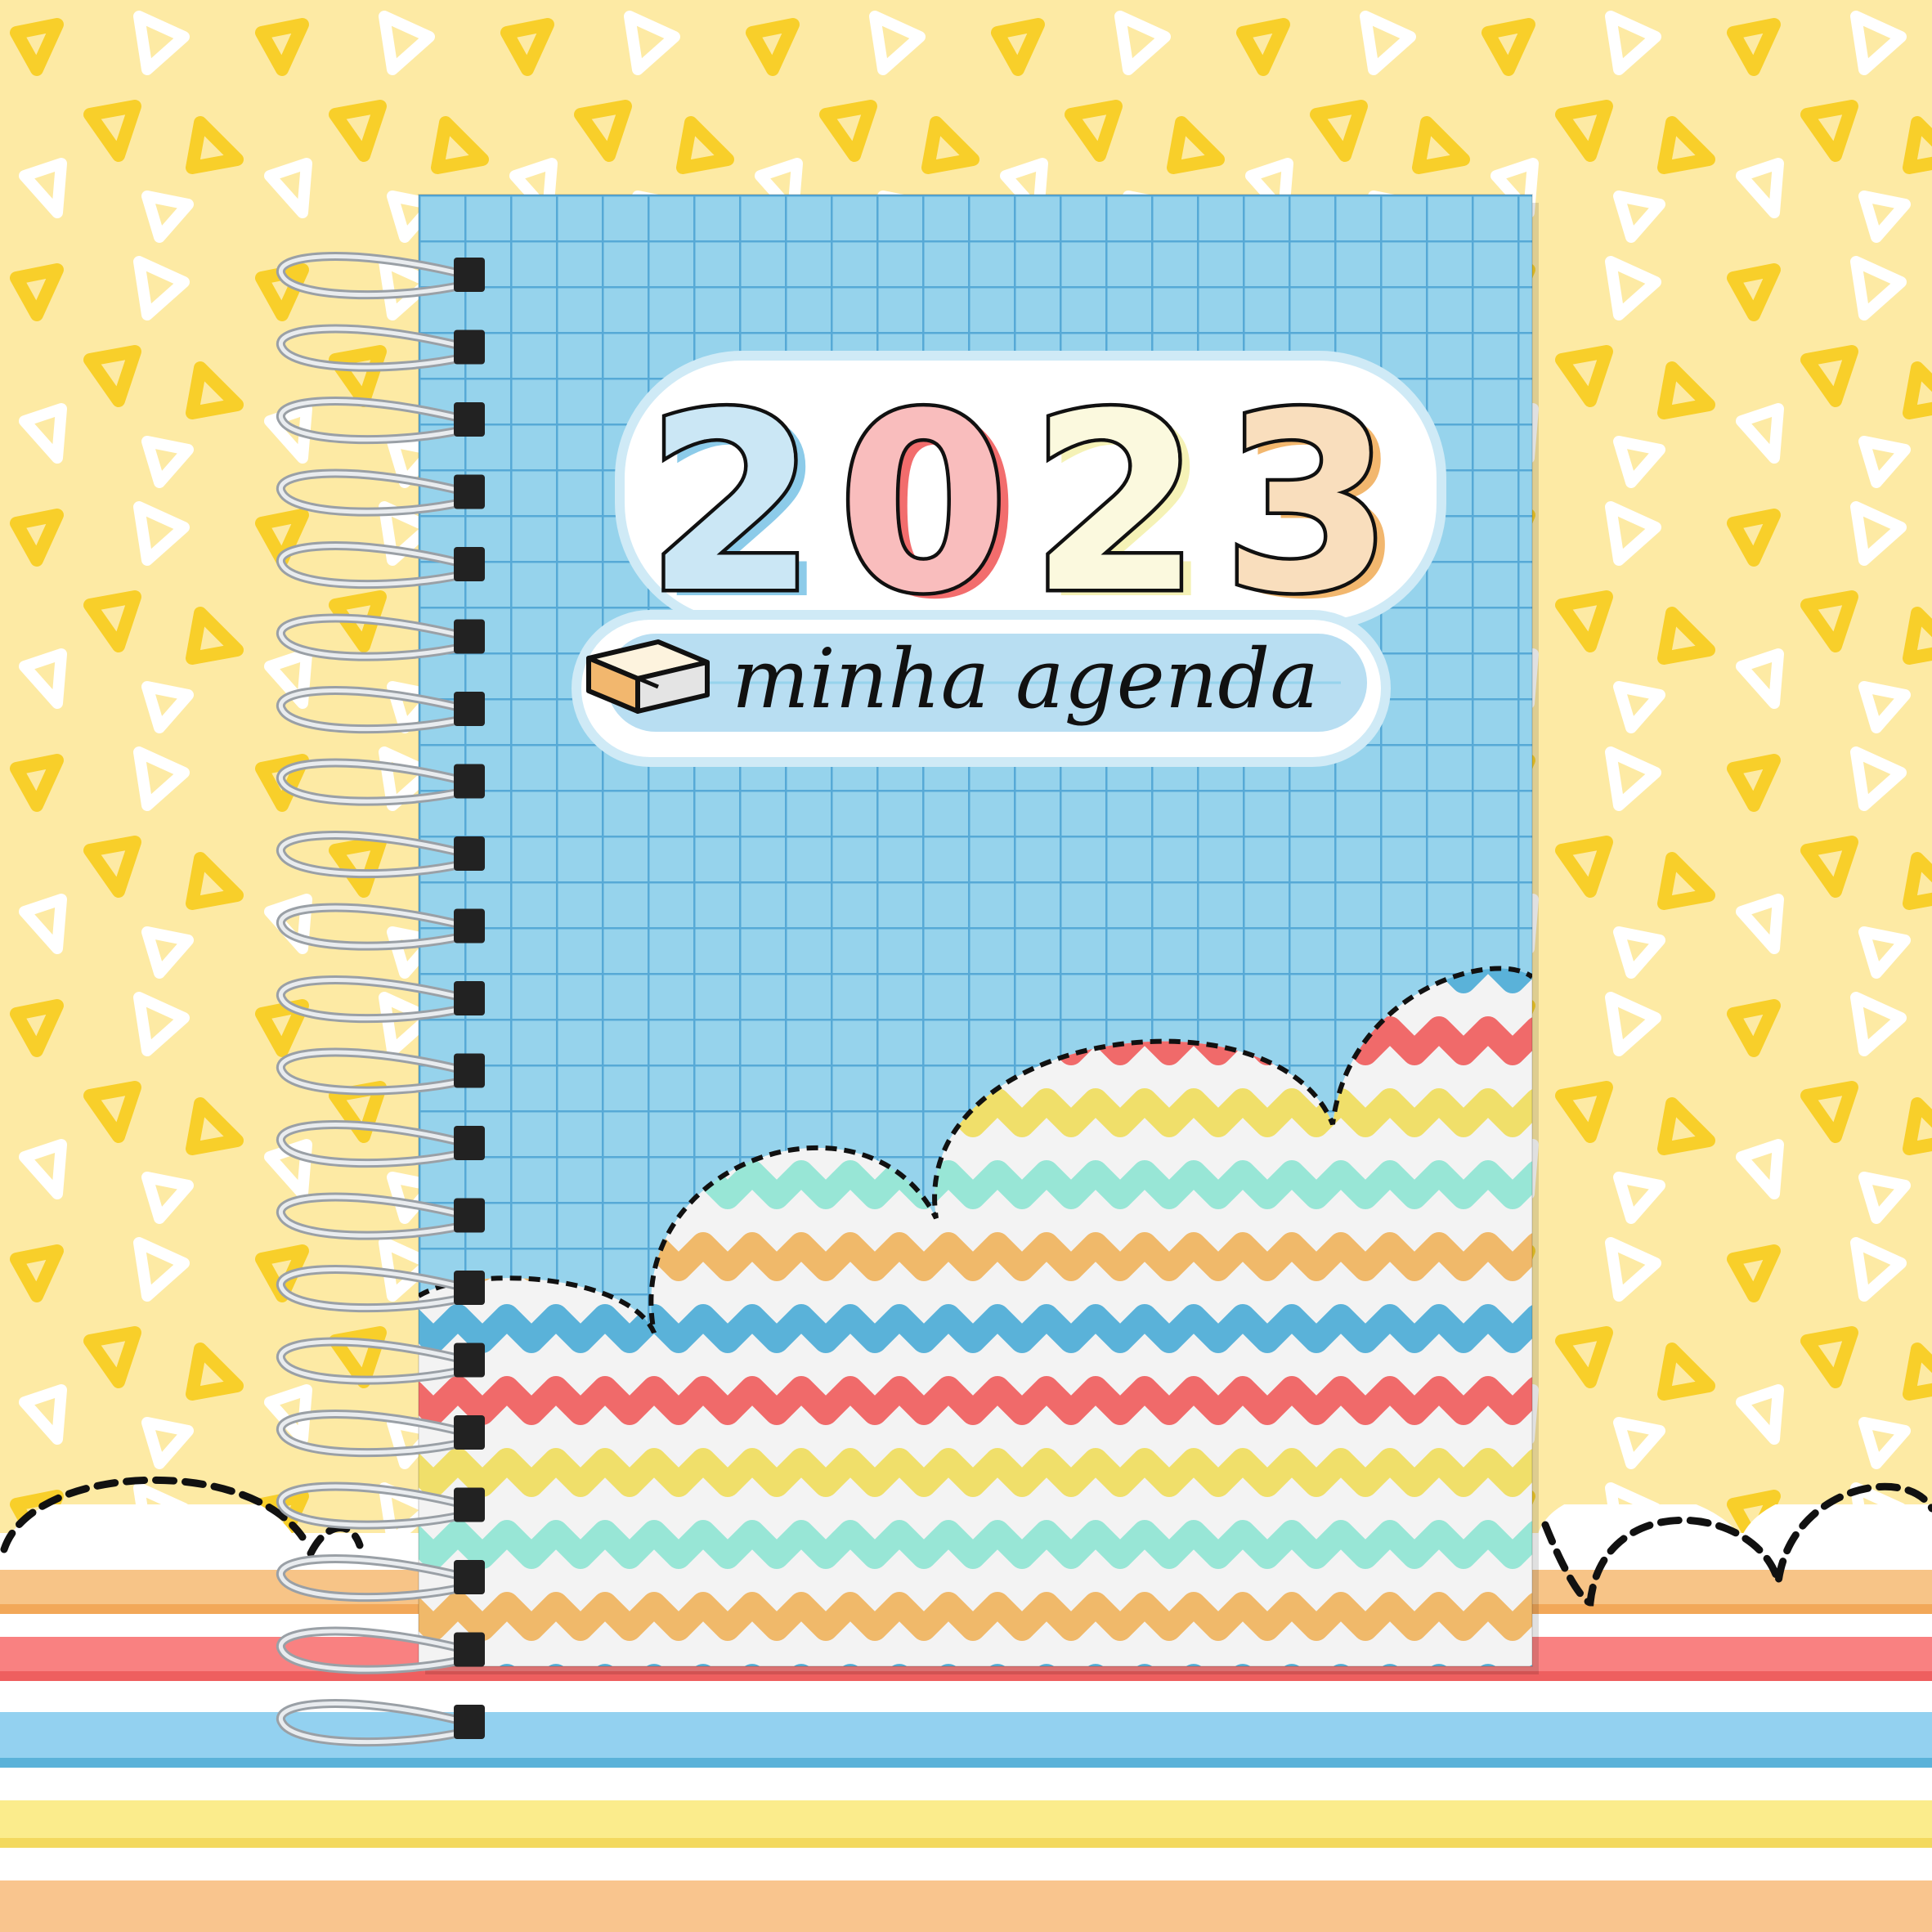 Image resolution: width=1932 pixels, height=1932 pixels. What do you see at coordinates (1307, 504) in the screenshot?
I see `year-digit-highlight: 3` at bounding box center [1307, 504].